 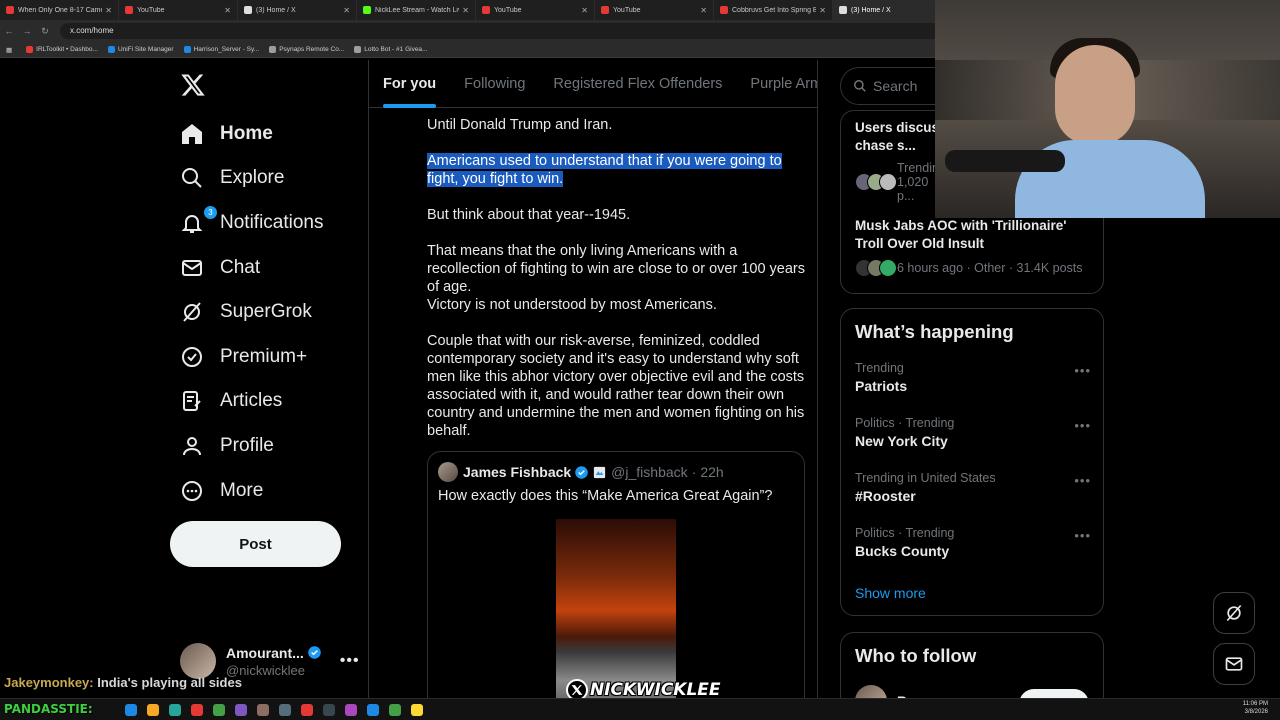 What do you see at coordinates (226, 134) in the screenshot?
I see `nav-home: Home` at bounding box center [226, 134].